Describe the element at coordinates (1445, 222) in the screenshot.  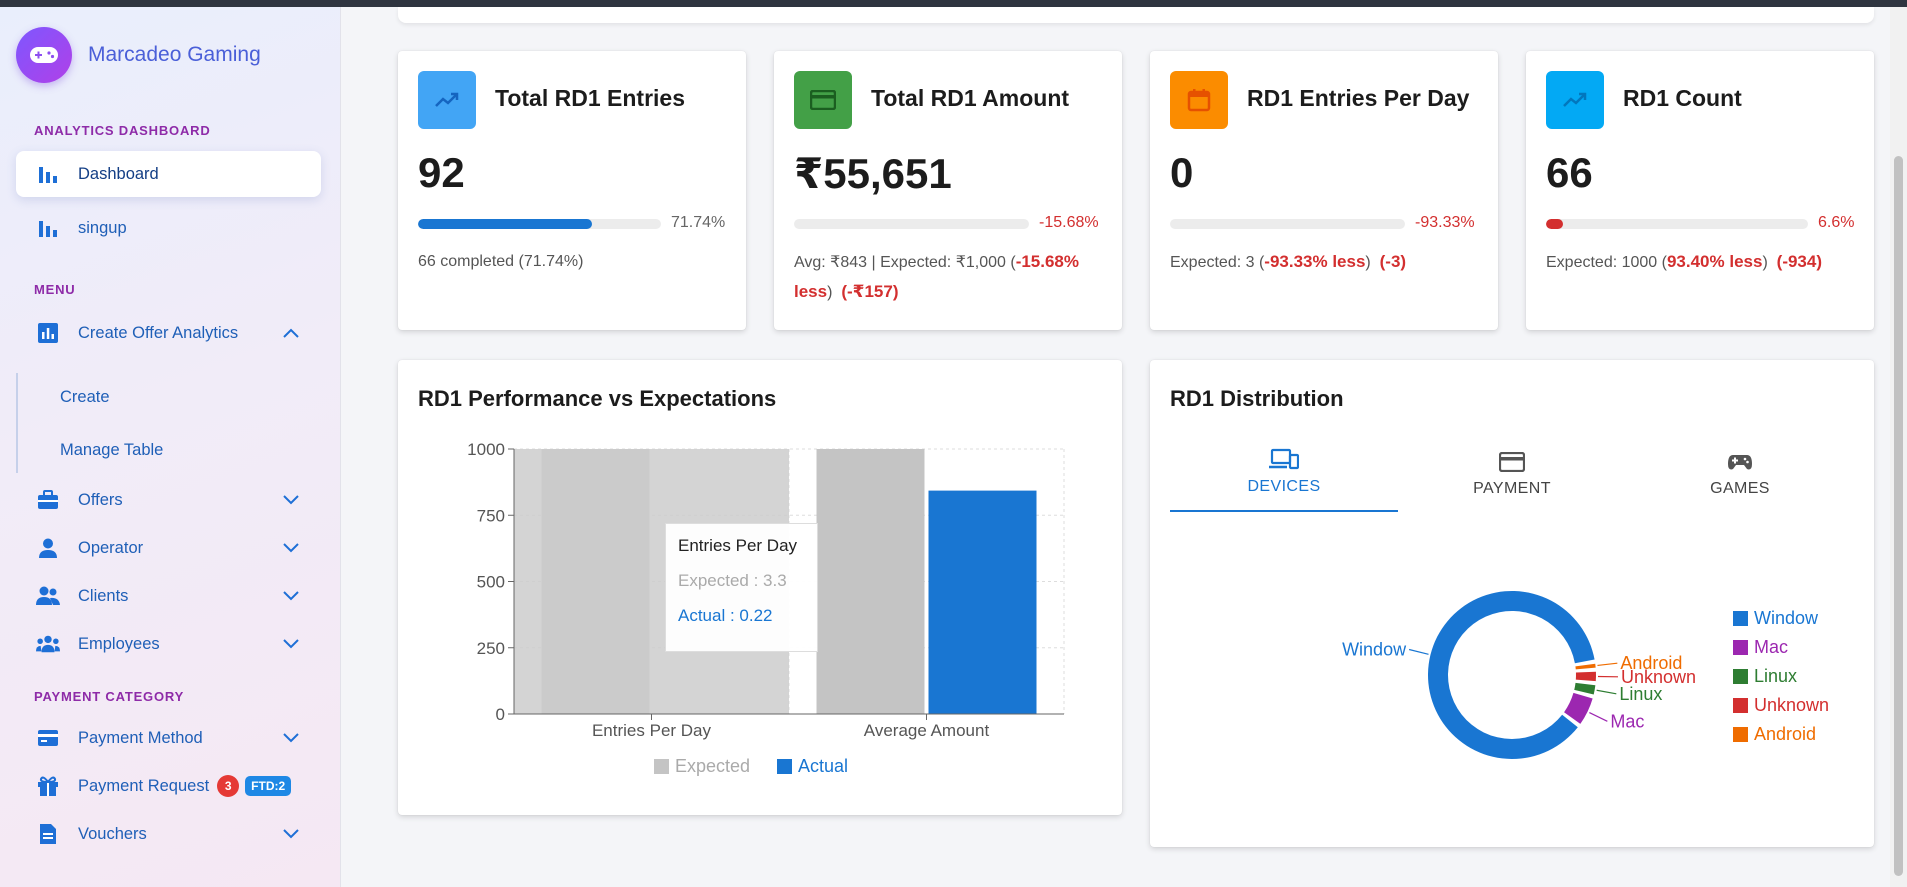
I see `progress-percent: -93.33%` at that location.